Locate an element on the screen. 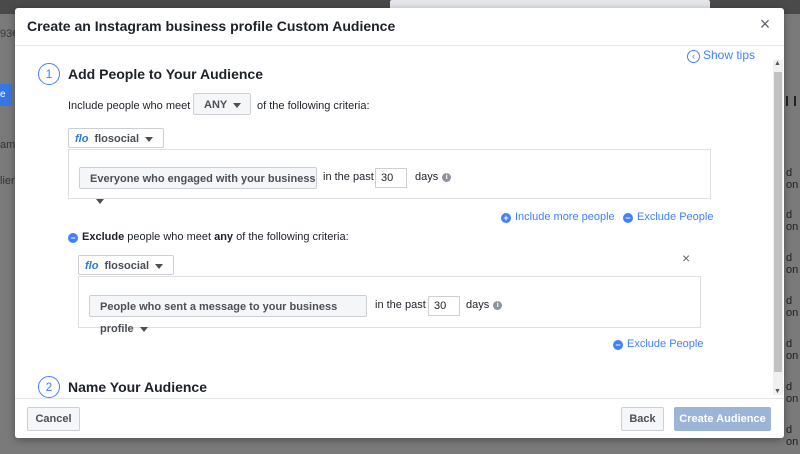  engagement-event-value: Everyone who engaged with your business is located at coordinates (203, 179).